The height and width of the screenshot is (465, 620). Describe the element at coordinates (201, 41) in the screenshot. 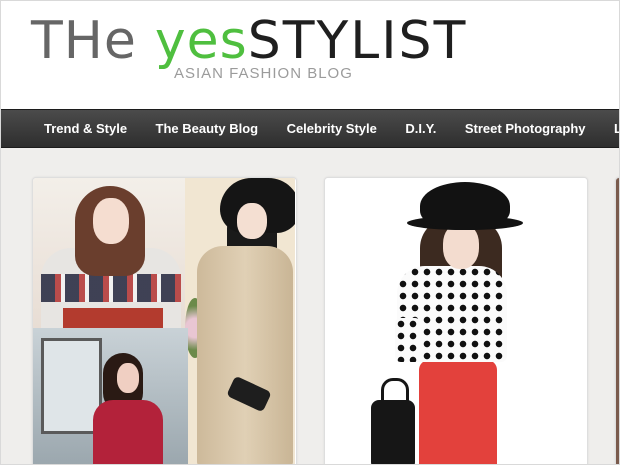

I see `logo-yes: yes` at that location.